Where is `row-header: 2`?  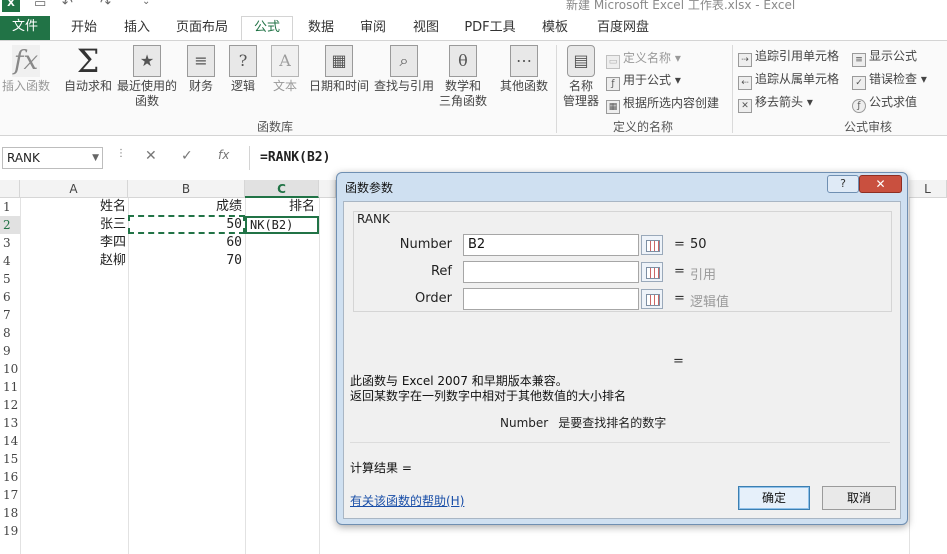 row-header: 2 is located at coordinates (10, 225).